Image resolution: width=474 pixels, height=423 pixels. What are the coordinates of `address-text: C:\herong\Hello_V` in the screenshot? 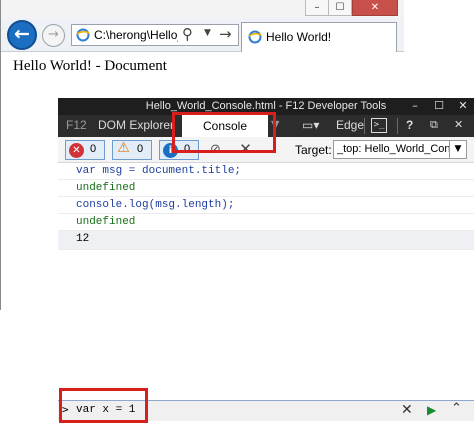 It's located at (136, 35).